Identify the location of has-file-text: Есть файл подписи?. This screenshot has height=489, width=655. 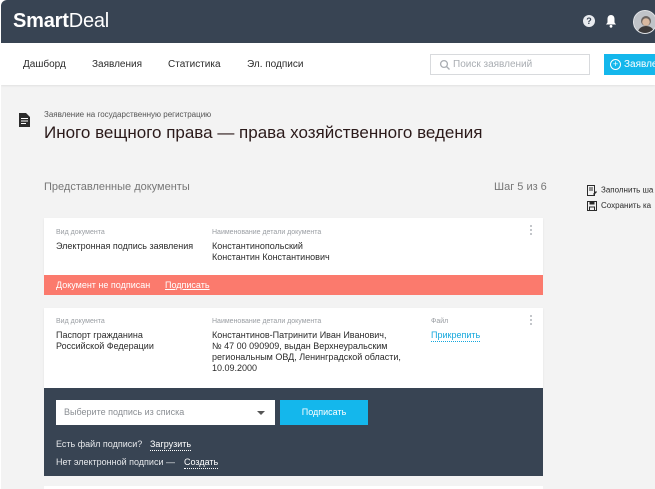
(99, 444).